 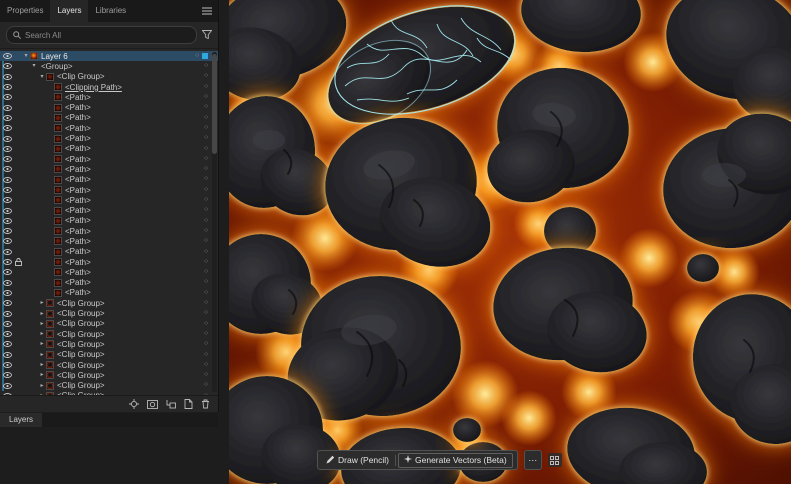 I want to click on panel-menu-icon, so click(x=210, y=11).